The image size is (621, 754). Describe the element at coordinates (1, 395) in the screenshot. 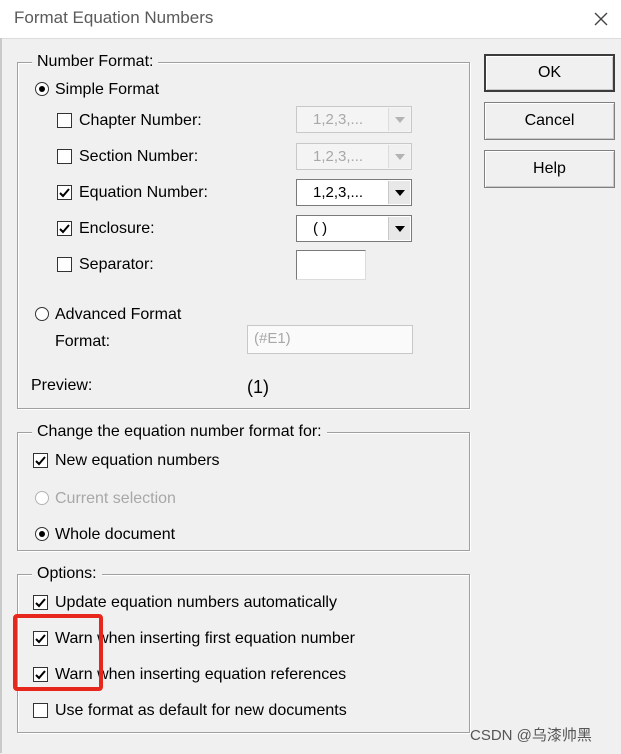

I see `dialog-border` at that location.